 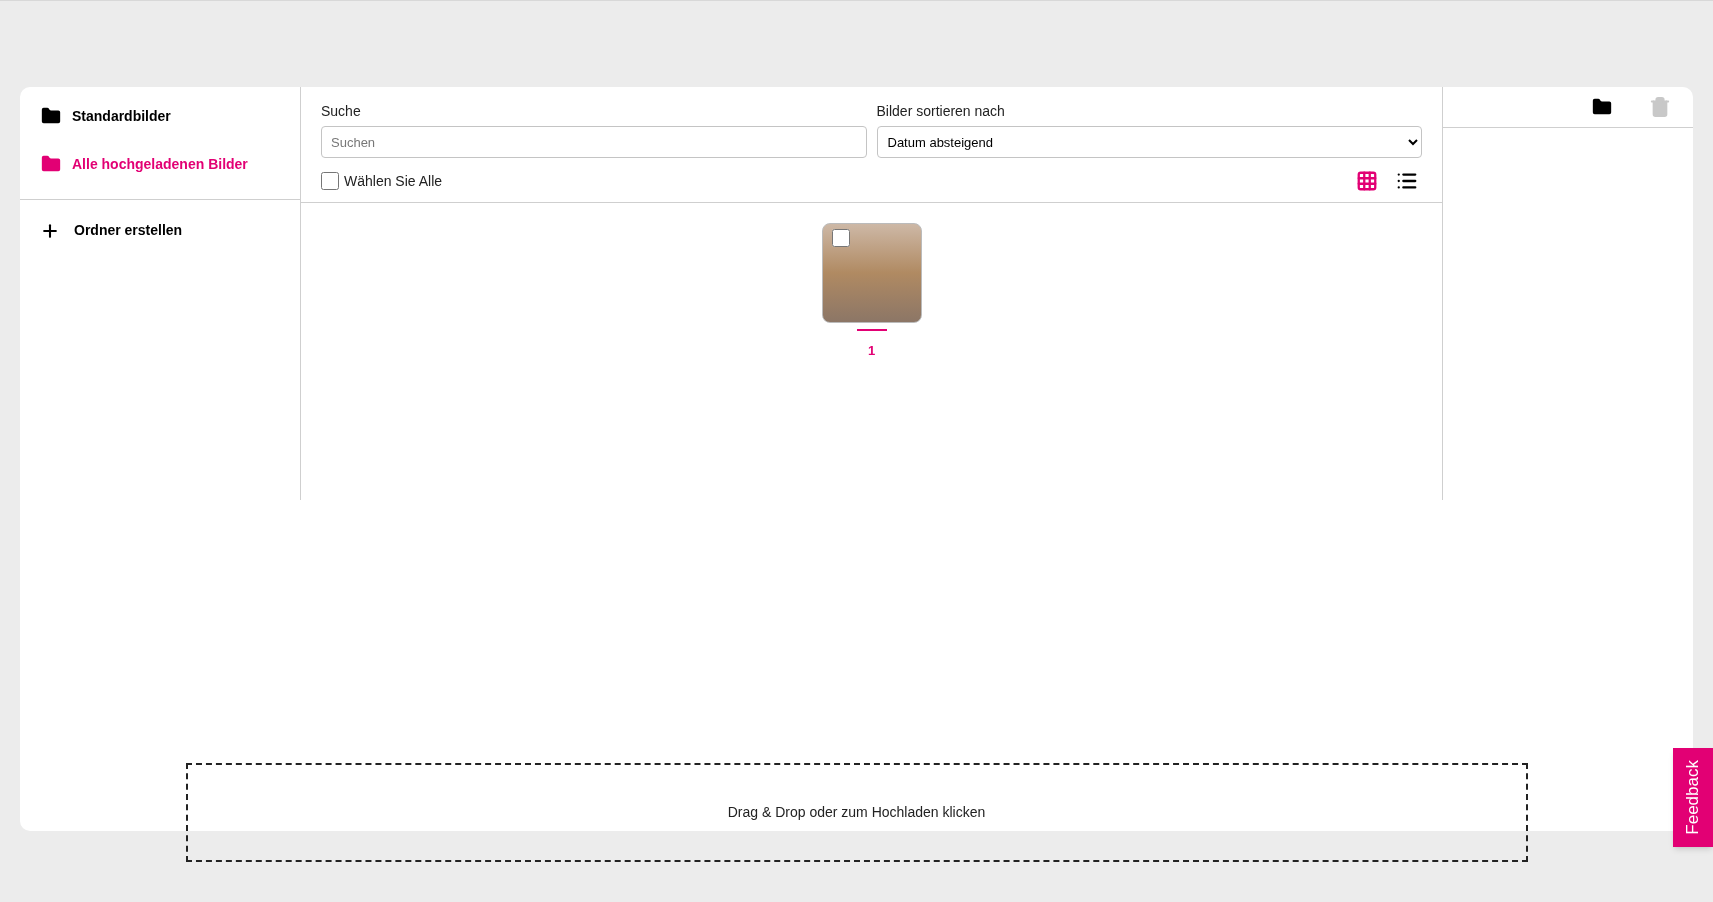 I want to click on grid-view-button, so click(x=1367, y=181).